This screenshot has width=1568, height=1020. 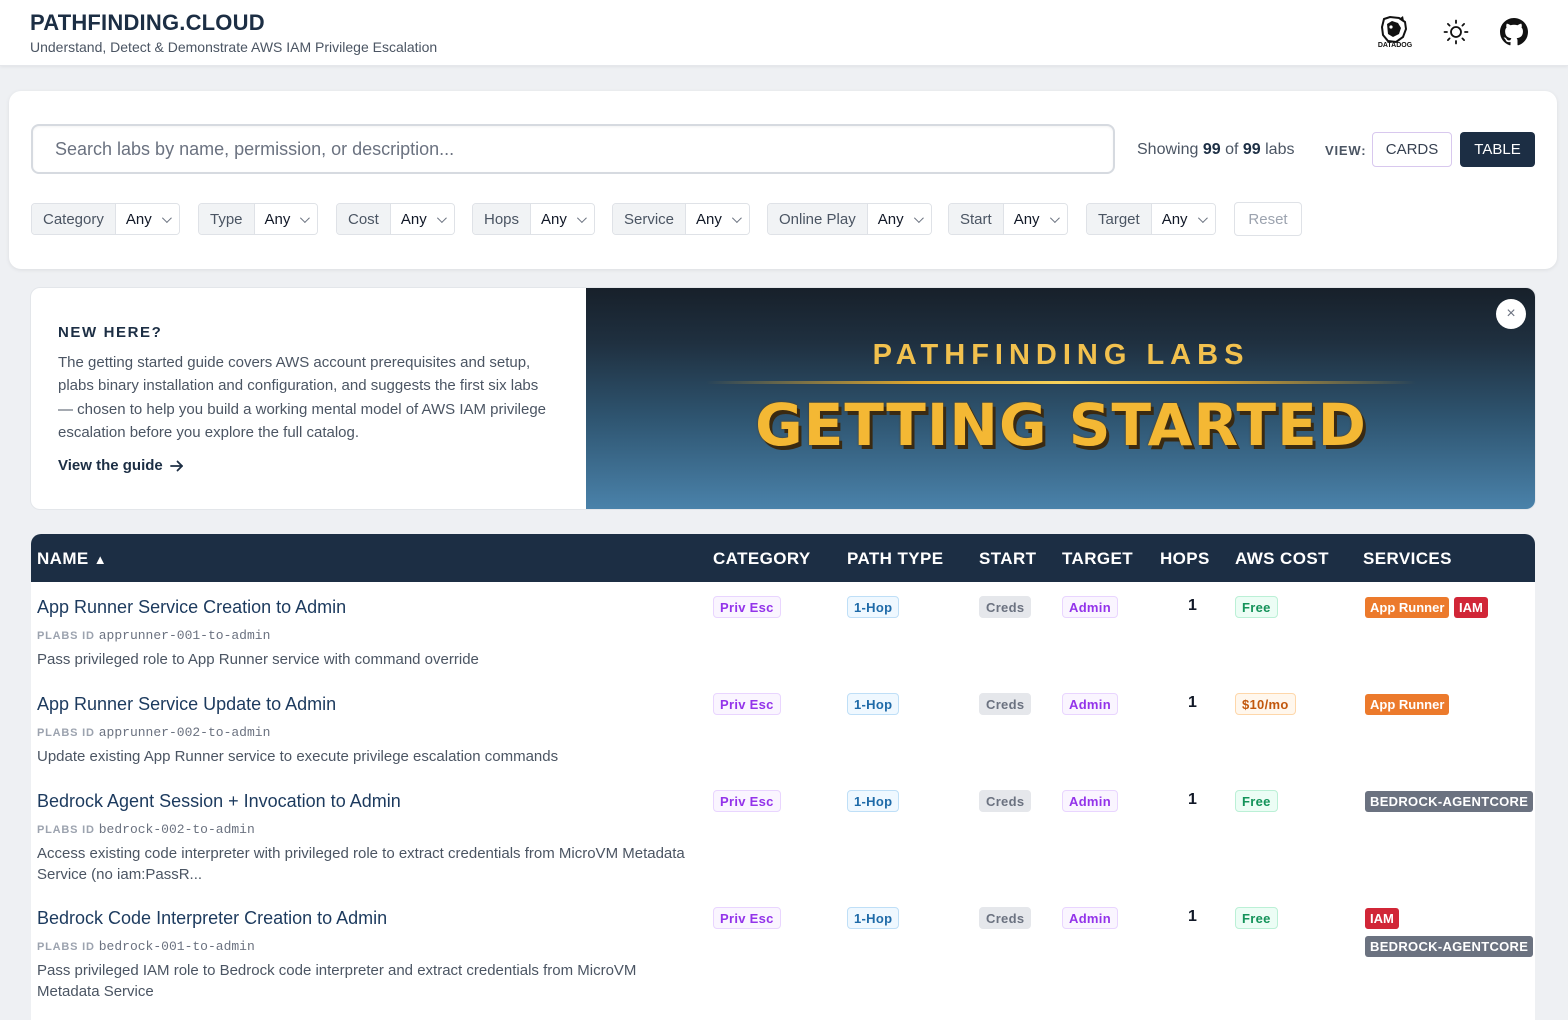 I want to click on github-icon, so click(x=1514, y=32).